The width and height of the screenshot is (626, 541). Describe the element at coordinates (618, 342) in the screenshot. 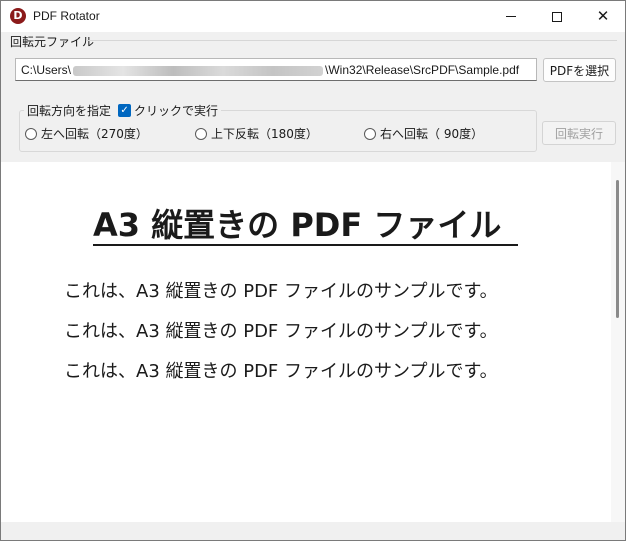

I see `vertical-scrollbar` at that location.